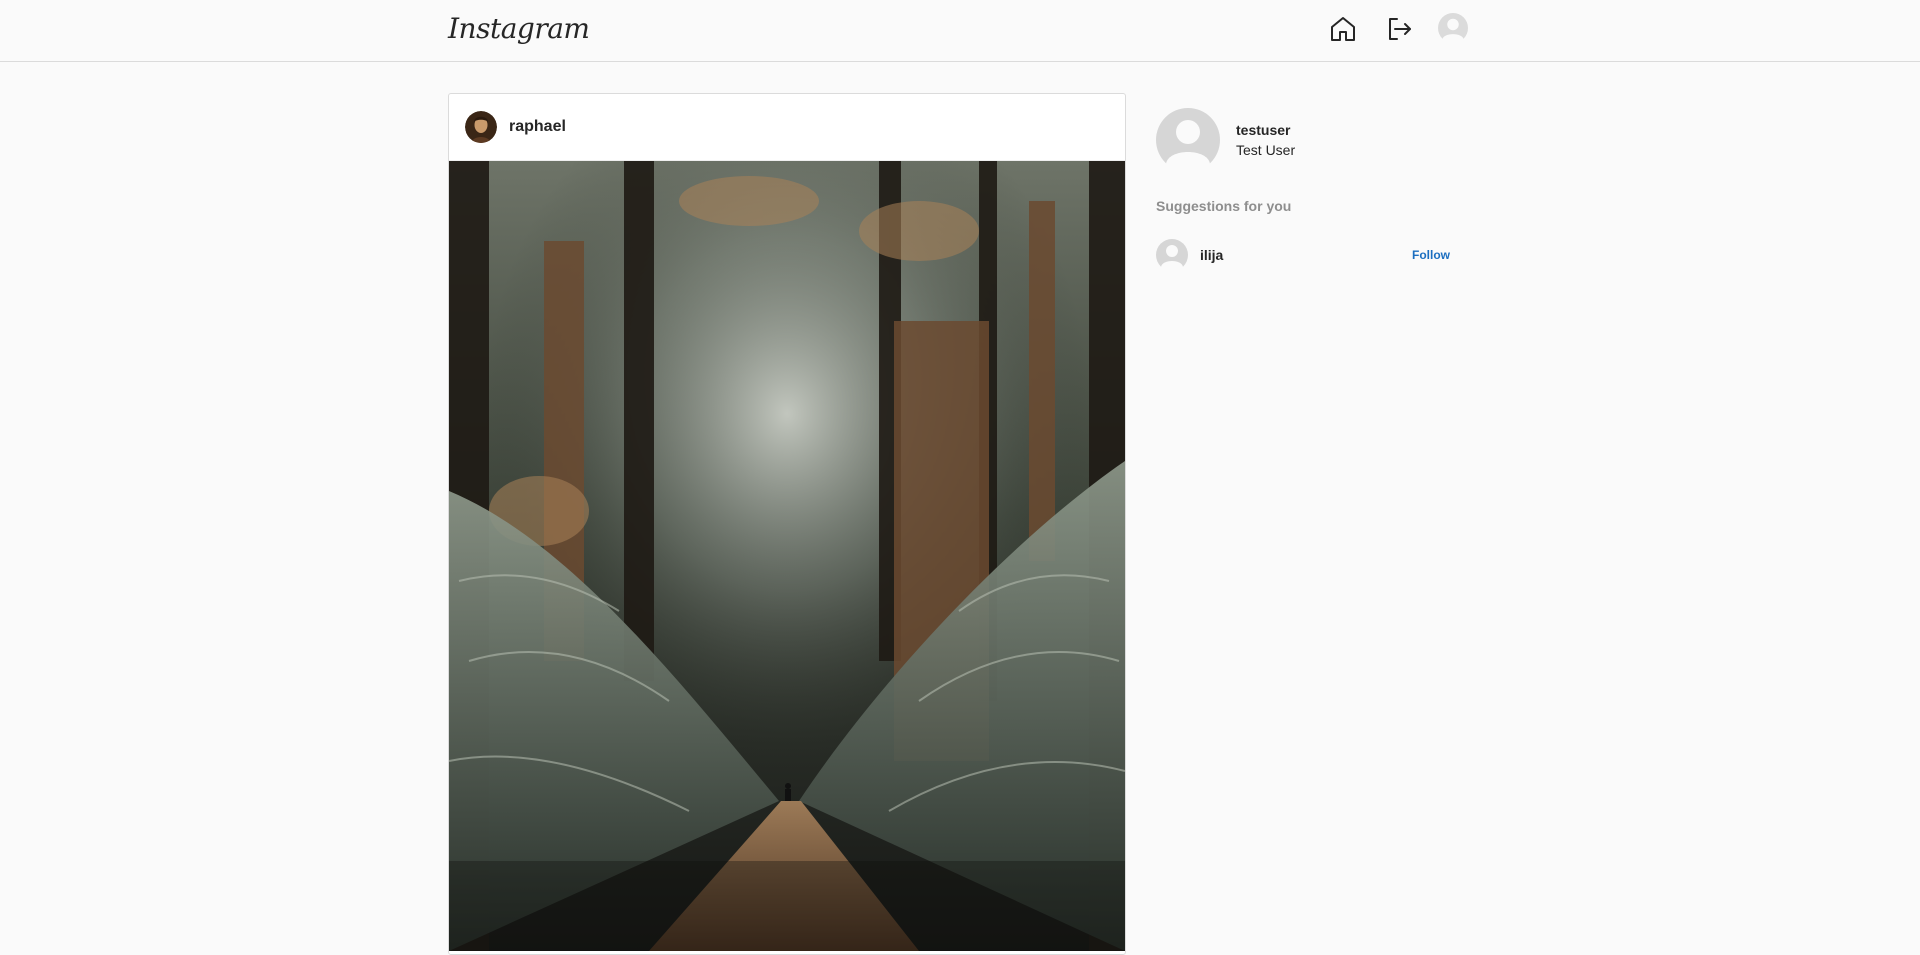 Image resolution: width=1920 pixels, height=955 pixels. Describe the element at coordinates (1399, 29) in the screenshot. I see `logout-icon` at that location.